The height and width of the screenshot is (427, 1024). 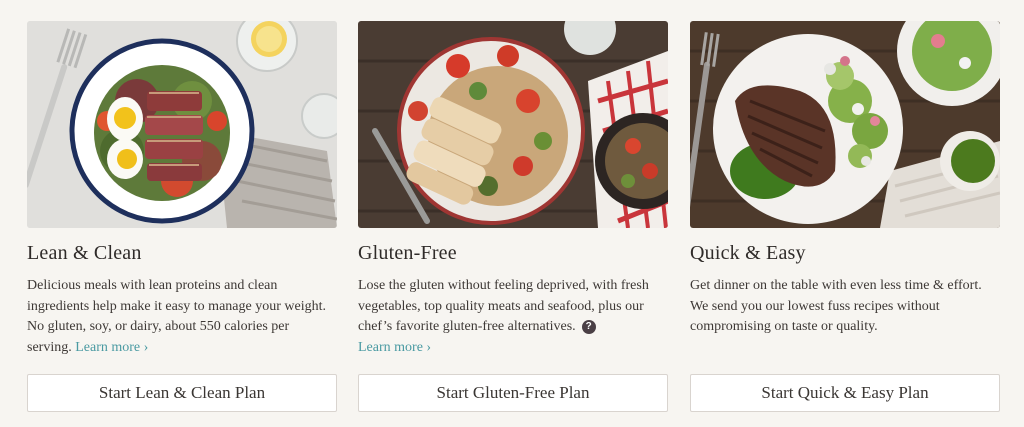 What do you see at coordinates (182, 124) in the screenshot?
I see `seared-tuna-salad-photo` at bounding box center [182, 124].